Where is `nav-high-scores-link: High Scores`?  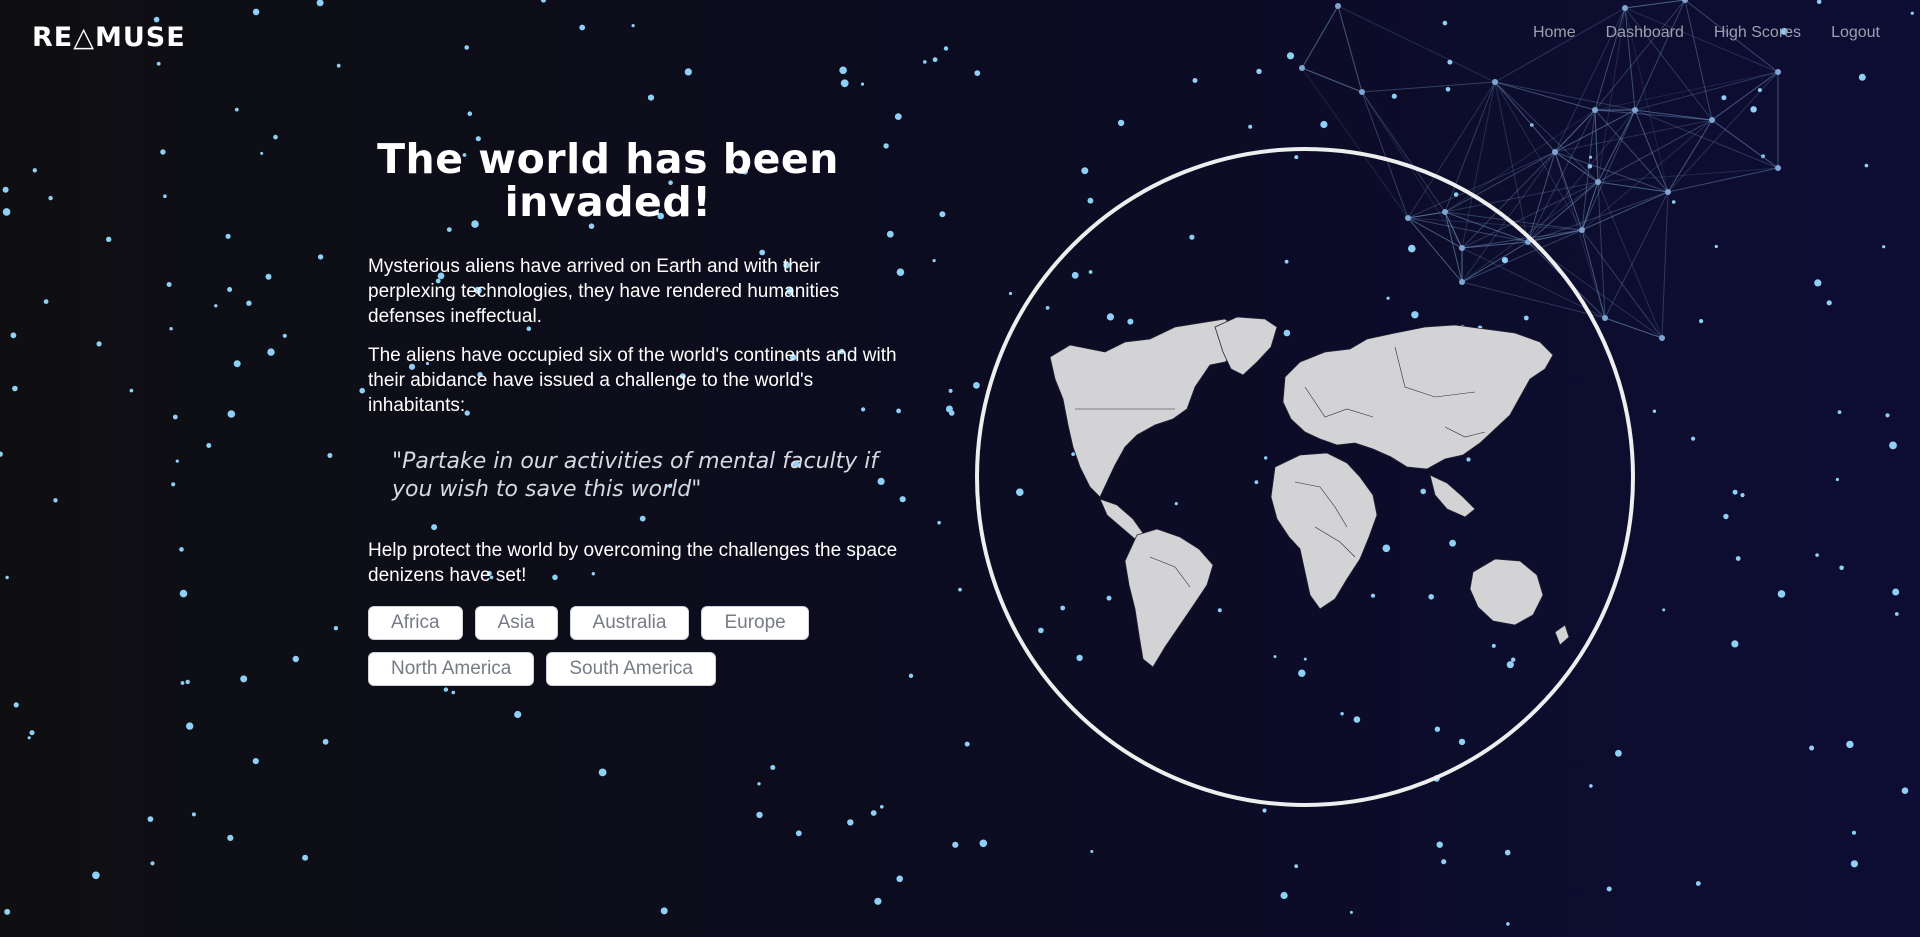
nav-high-scores-link: High Scores is located at coordinates (1757, 33).